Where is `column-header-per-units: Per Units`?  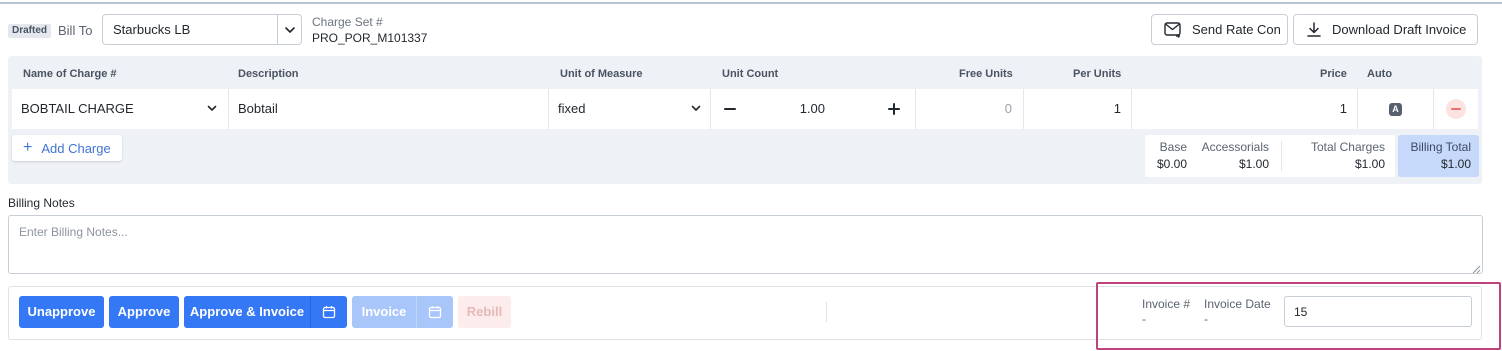 column-header-per-units: Per Units is located at coordinates (1097, 74).